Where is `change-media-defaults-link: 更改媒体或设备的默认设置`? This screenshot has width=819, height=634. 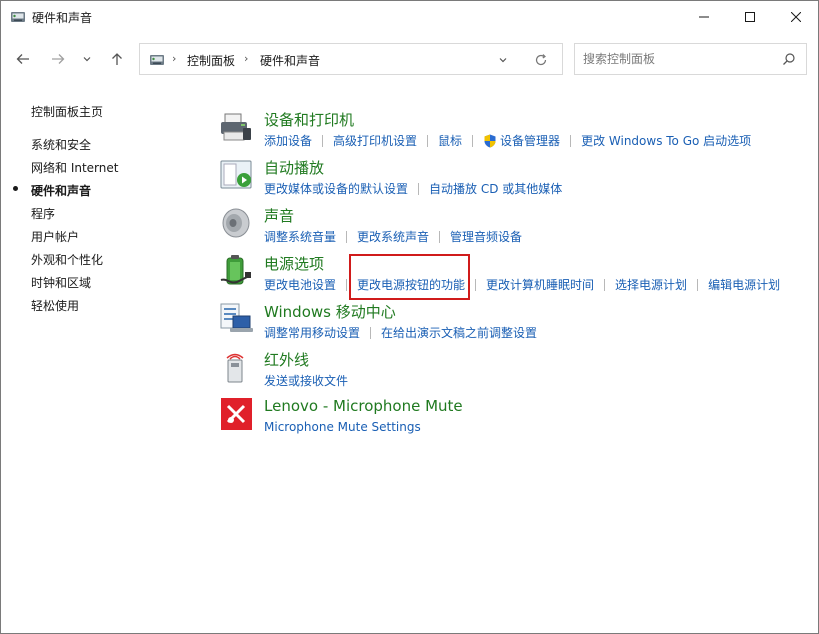 change-media-defaults-link: 更改媒体或设备的默认设置 is located at coordinates (336, 188).